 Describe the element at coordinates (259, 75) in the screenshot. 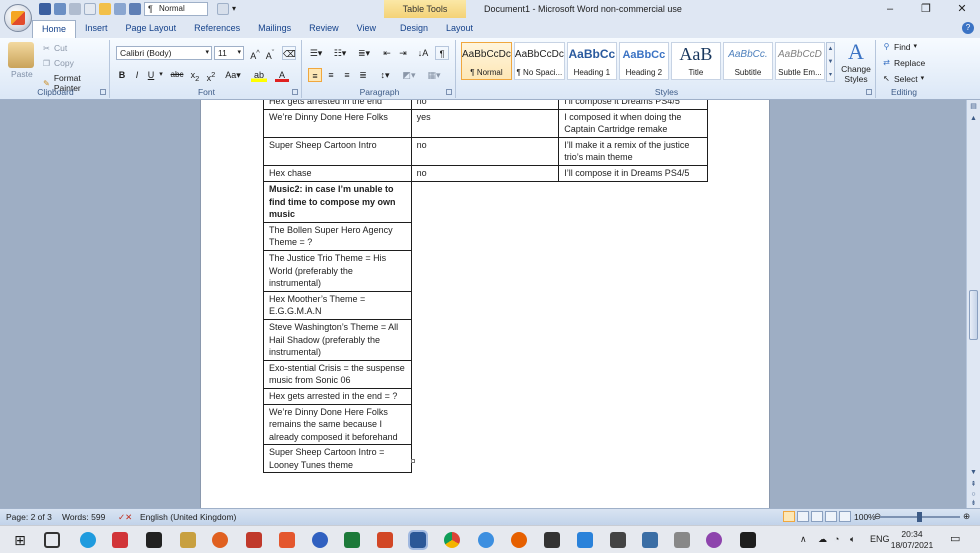

I see `highlight-color-icon: ab` at that location.